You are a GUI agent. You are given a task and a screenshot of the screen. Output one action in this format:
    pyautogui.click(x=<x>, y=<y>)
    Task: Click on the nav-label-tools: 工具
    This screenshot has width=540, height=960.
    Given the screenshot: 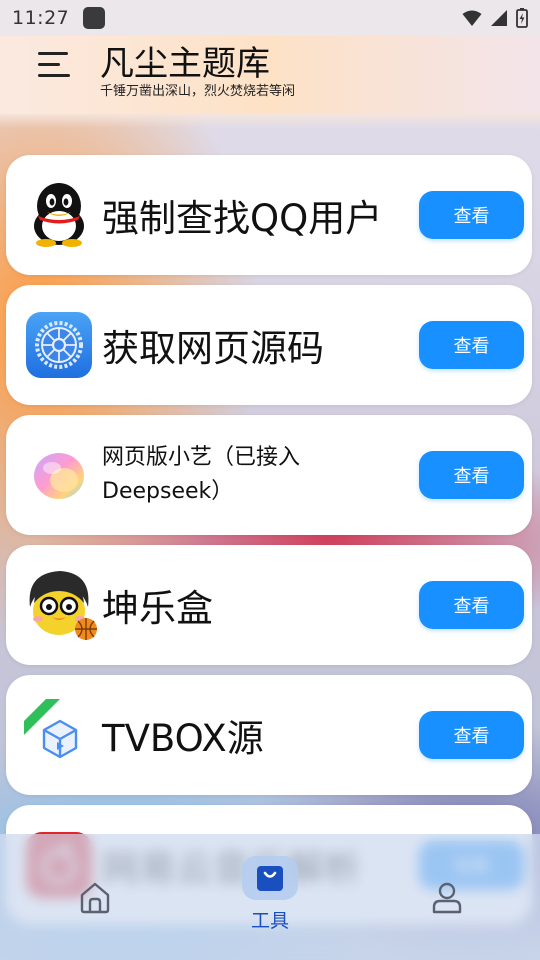 What is the action you would take?
    pyautogui.click(x=269, y=921)
    